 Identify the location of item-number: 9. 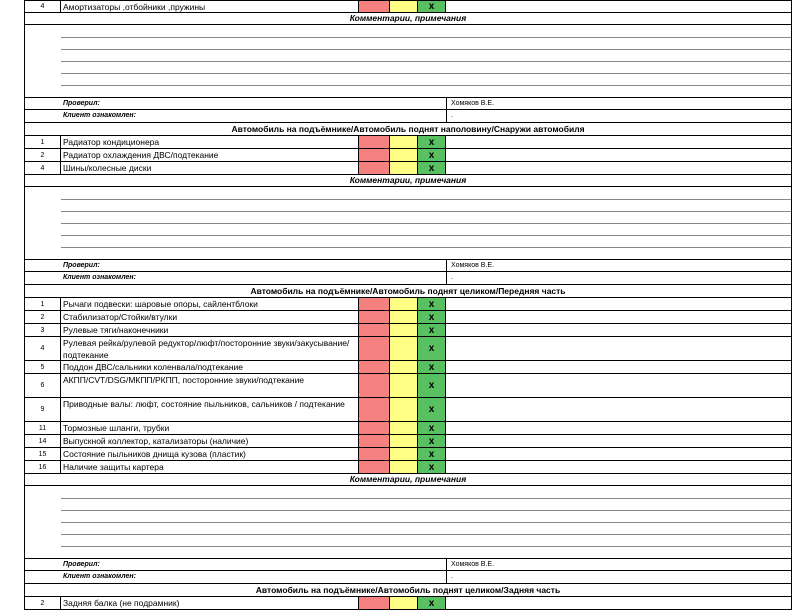
(43, 409).